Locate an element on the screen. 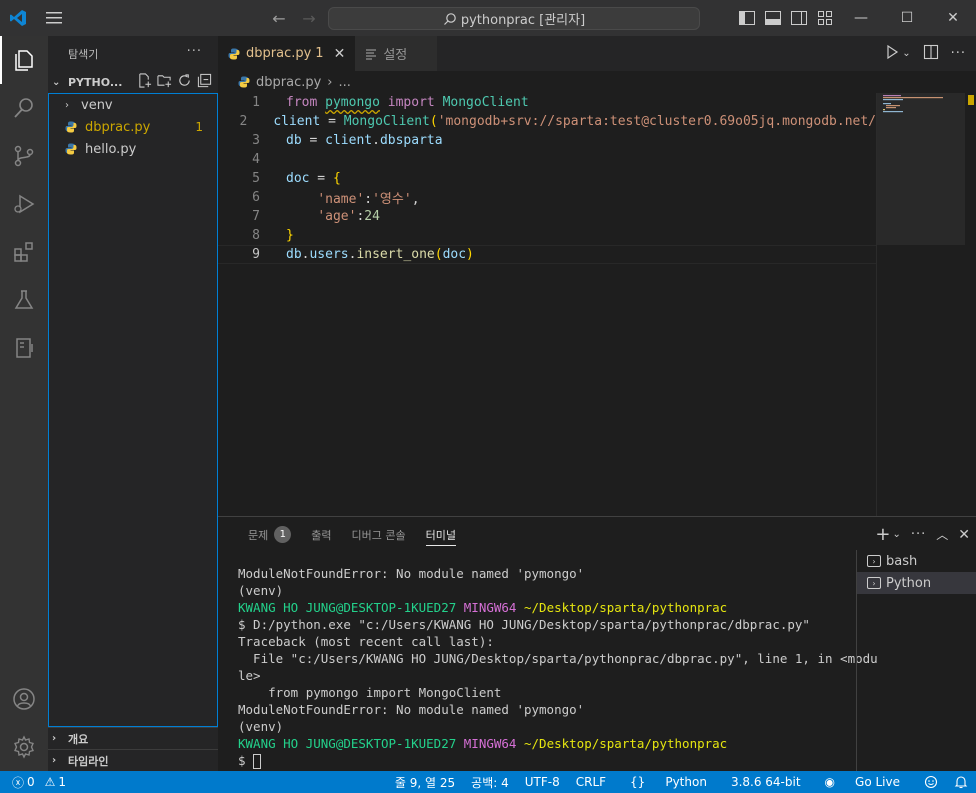 Image resolution: width=976 pixels, height=793 pixels. terminal-icon: › is located at coordinates (874, 561).